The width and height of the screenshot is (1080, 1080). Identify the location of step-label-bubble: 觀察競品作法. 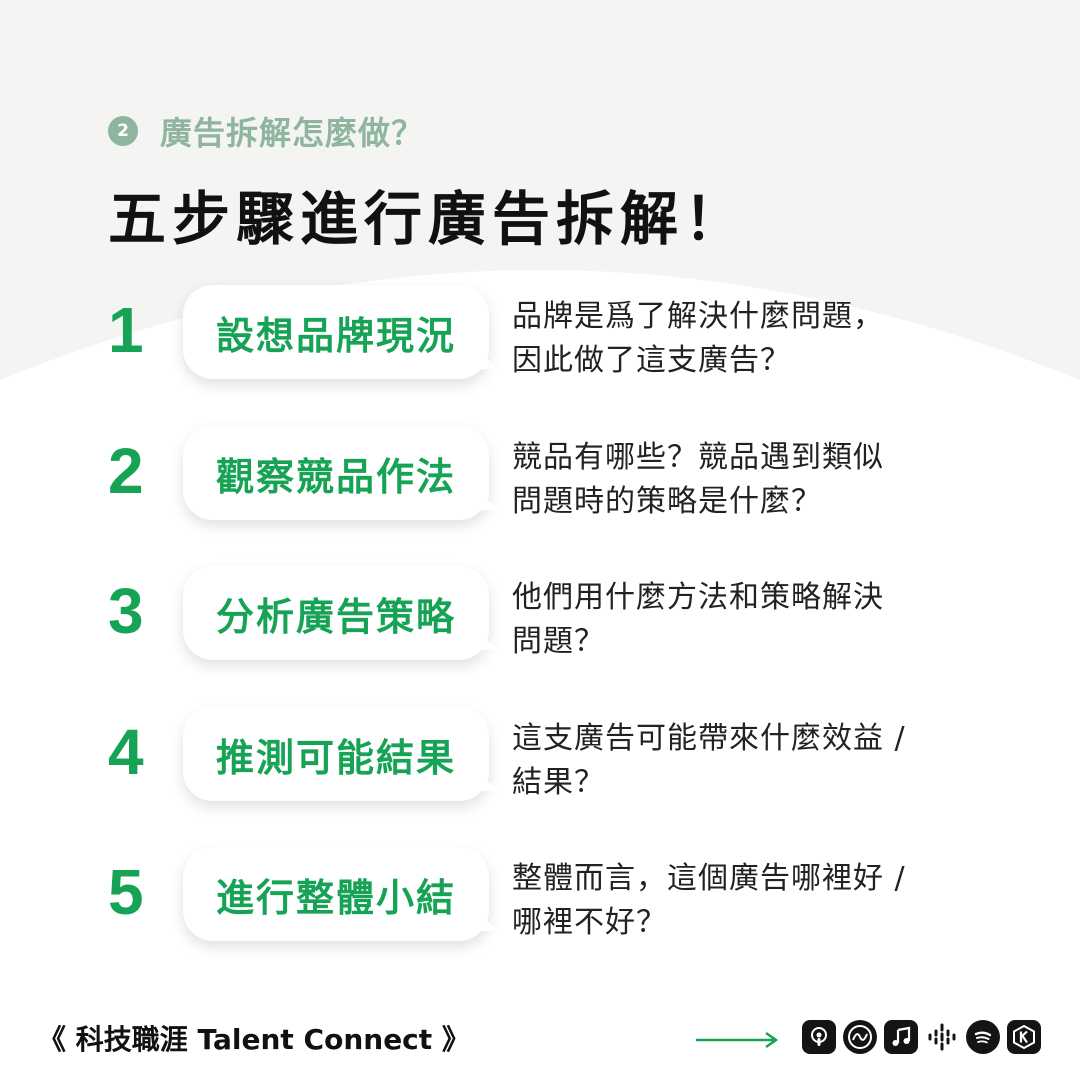
(336, 473).